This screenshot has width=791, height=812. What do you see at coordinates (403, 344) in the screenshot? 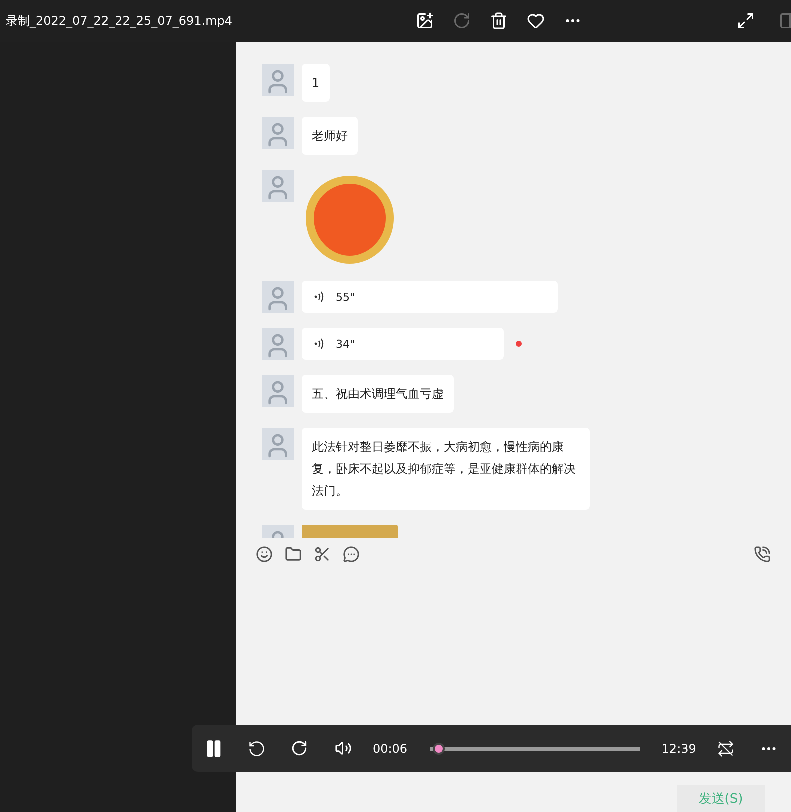
I see `voice-message: 34"` at bounding box center [403, 344].